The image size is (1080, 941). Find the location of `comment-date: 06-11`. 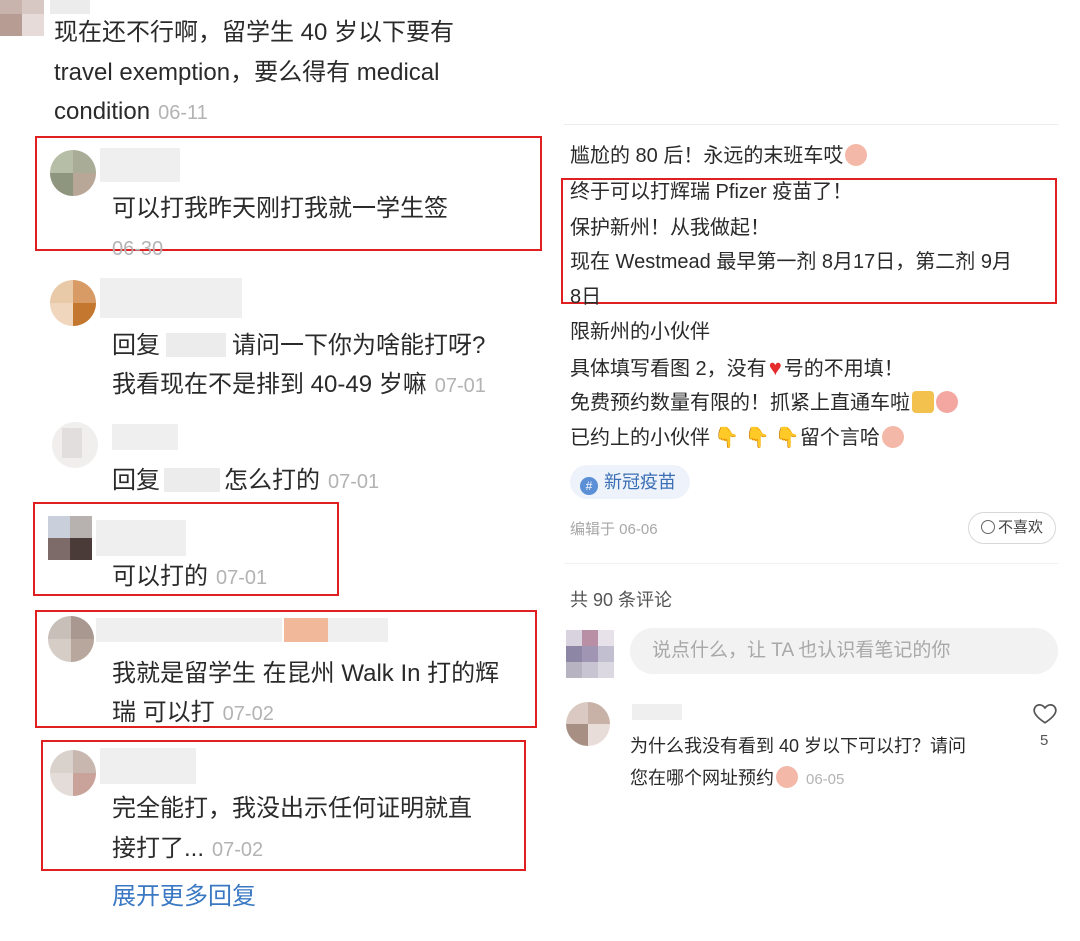

comment-date: 06-11 is located at coordinates (183, 113).